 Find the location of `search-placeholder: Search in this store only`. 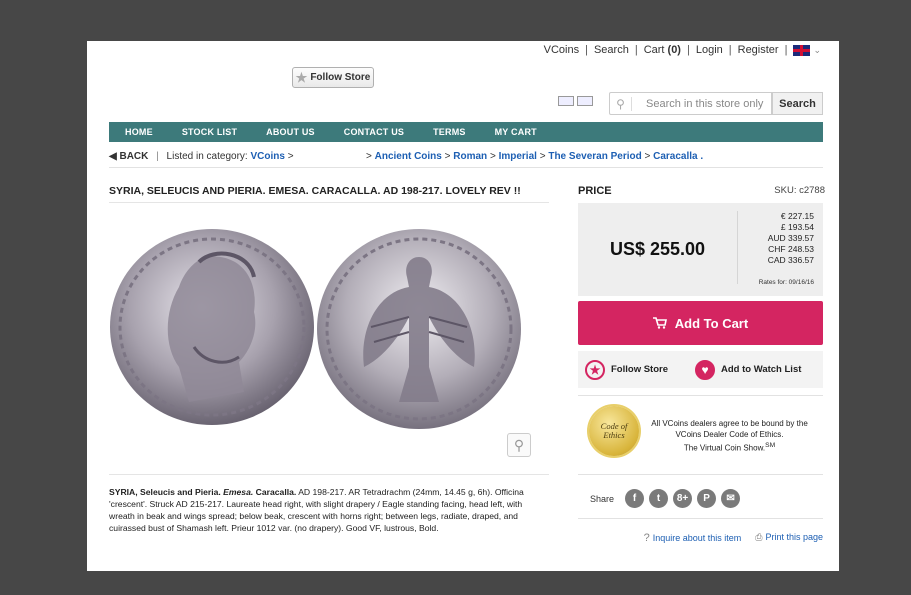

search-placeholder: Search in this store only is located at coordinates (705, 103).